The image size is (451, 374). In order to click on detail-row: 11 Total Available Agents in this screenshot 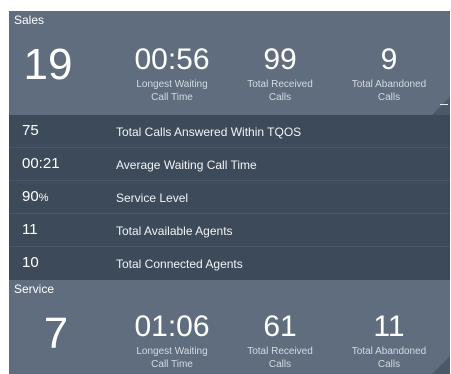, I will do `click(229, 230)`.